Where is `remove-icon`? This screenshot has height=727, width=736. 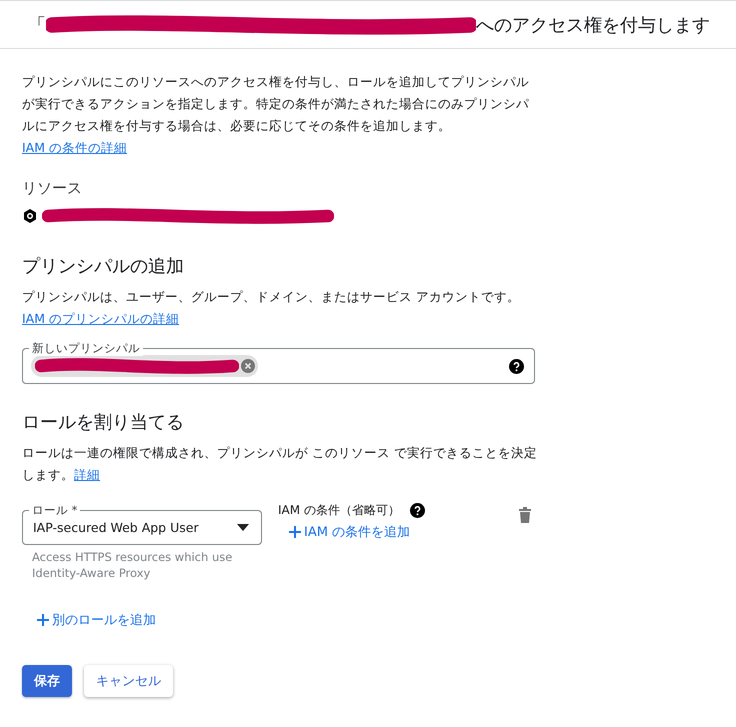
remove-icon is located at coordinates (248, 366).